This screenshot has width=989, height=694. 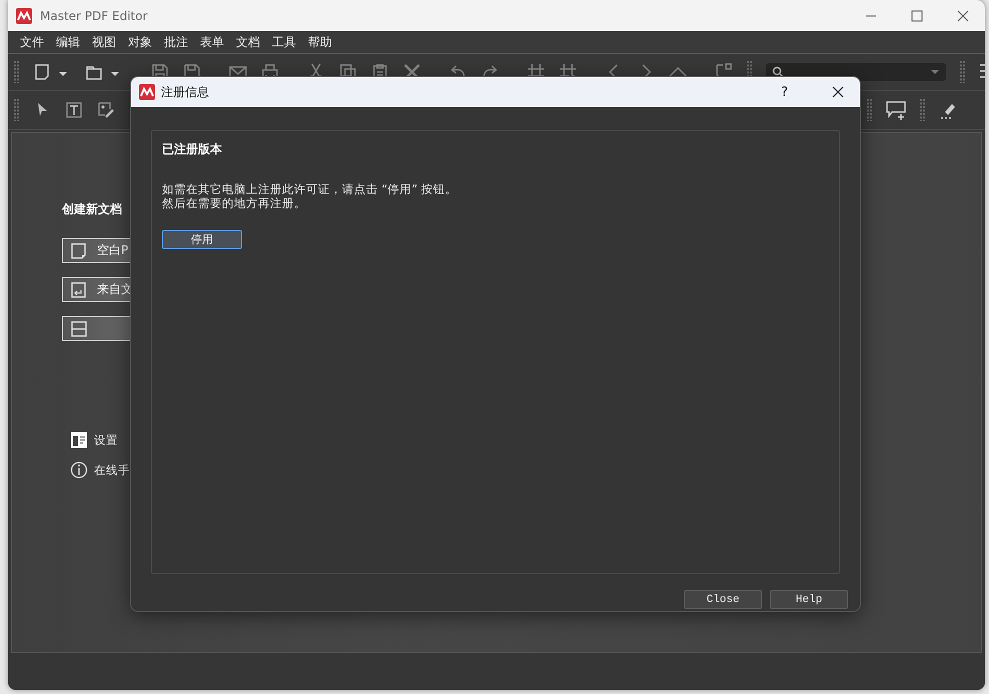 What do you see at coordinates (92, 209) in the screenshot?
I see `section-heading: 创建新文档` at bounding box center [92, 209].